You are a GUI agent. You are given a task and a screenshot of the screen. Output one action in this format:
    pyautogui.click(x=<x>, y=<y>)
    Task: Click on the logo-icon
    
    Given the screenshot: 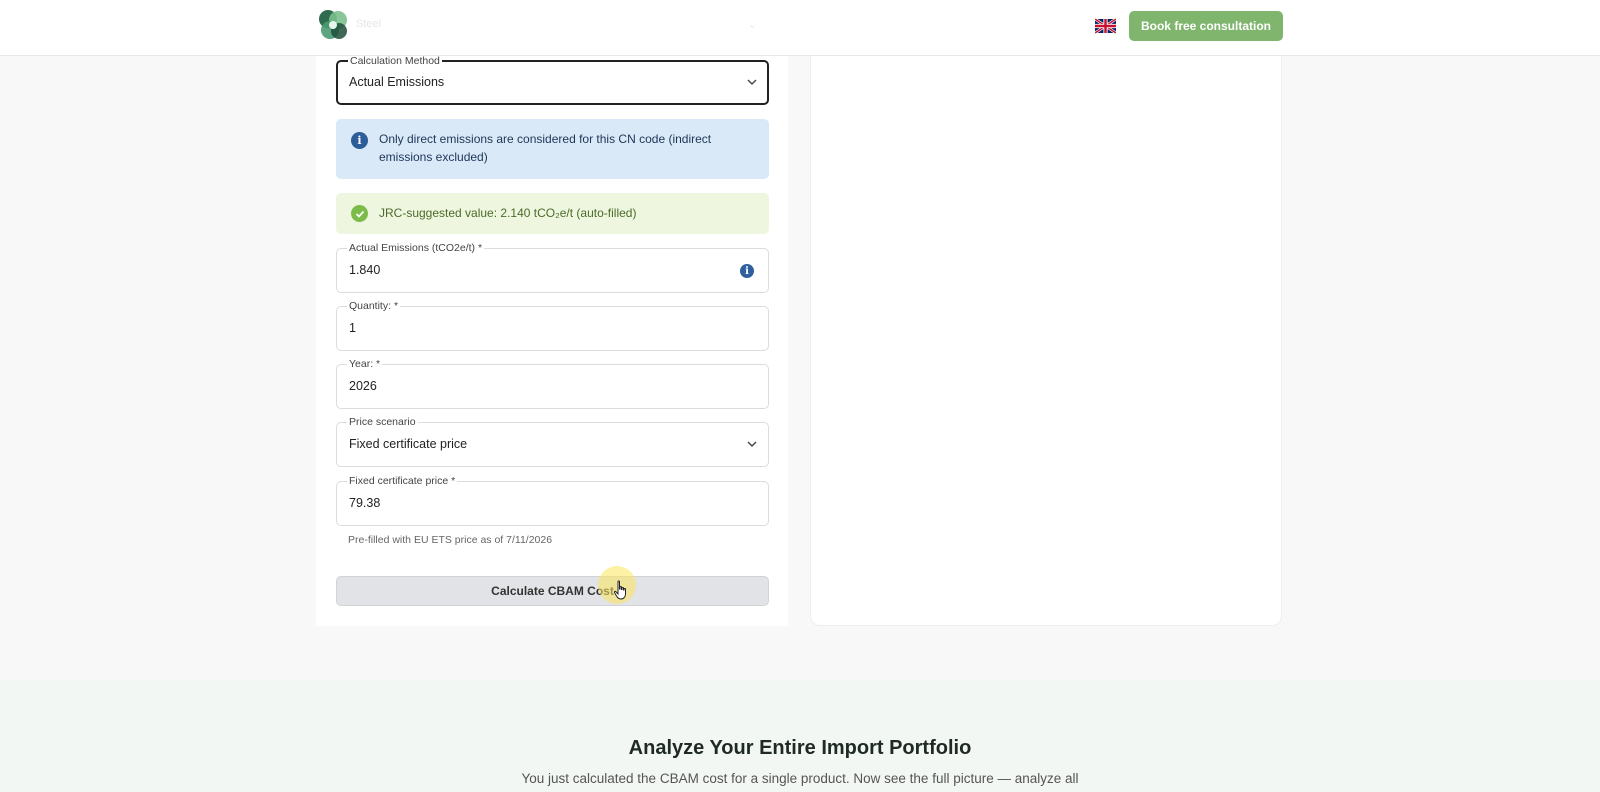 What is the action you would take?
    pyautogui.click(x=333, y=25)
    